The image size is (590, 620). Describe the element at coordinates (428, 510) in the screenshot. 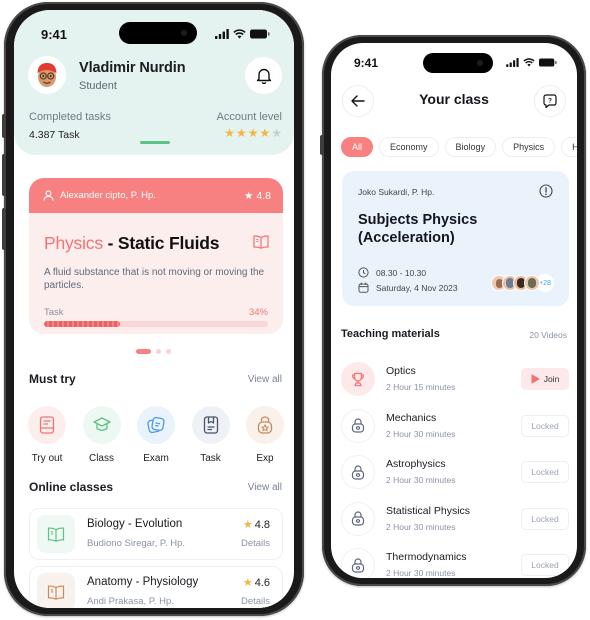

I see `material-name: Statistical Physics` at that location.